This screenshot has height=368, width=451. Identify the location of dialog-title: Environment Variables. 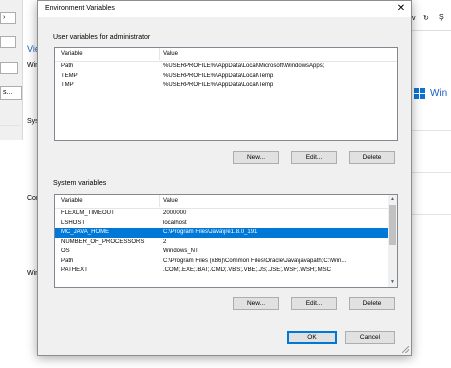
(80, 8).